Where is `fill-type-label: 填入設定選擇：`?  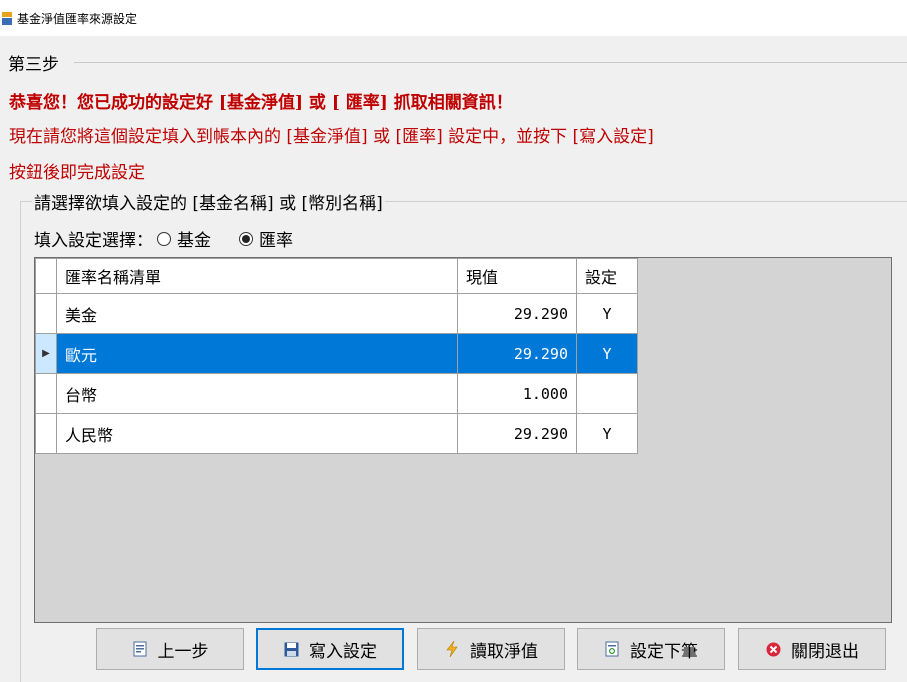
fill-type-label: 填入設定選擇： is located at coordinates (93, 241).